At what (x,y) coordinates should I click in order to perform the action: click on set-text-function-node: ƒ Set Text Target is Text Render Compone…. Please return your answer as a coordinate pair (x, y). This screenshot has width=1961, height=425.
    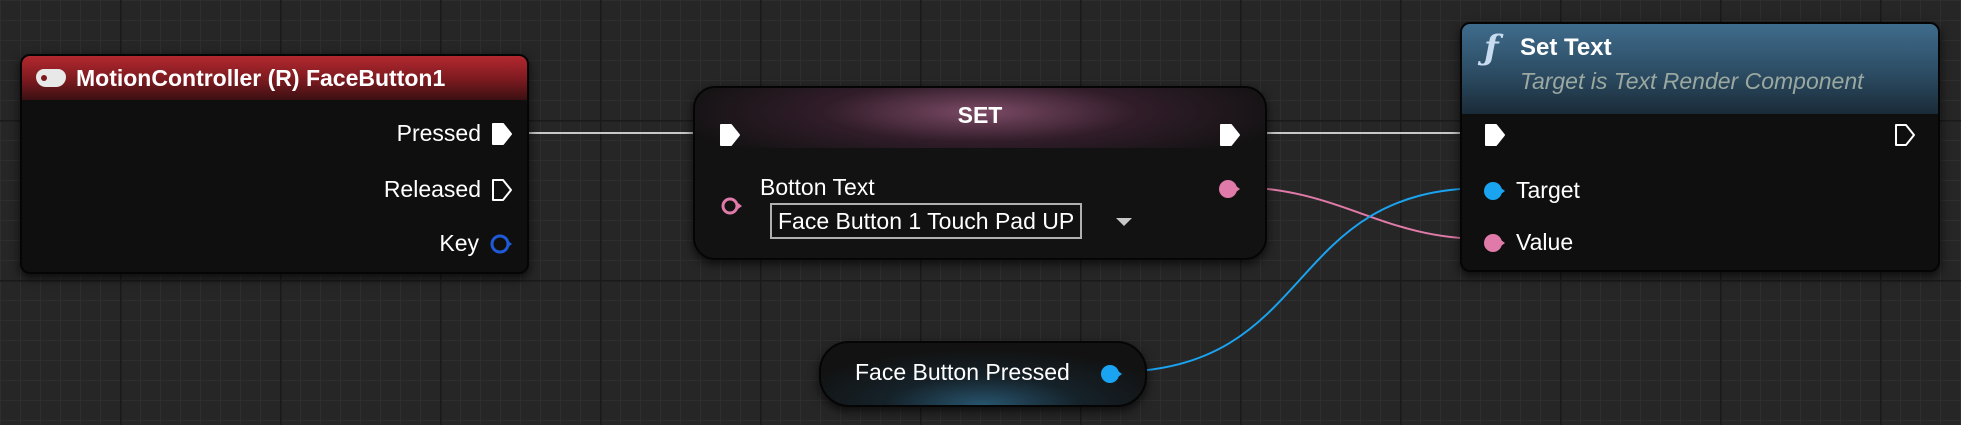
    Looking at the image, I should click on (1700, 147).